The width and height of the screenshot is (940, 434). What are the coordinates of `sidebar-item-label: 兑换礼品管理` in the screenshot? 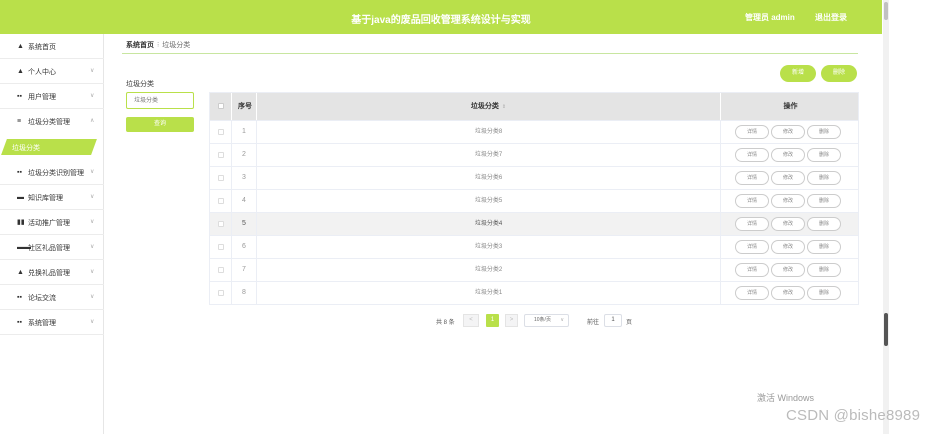 It's located at (49, 273).